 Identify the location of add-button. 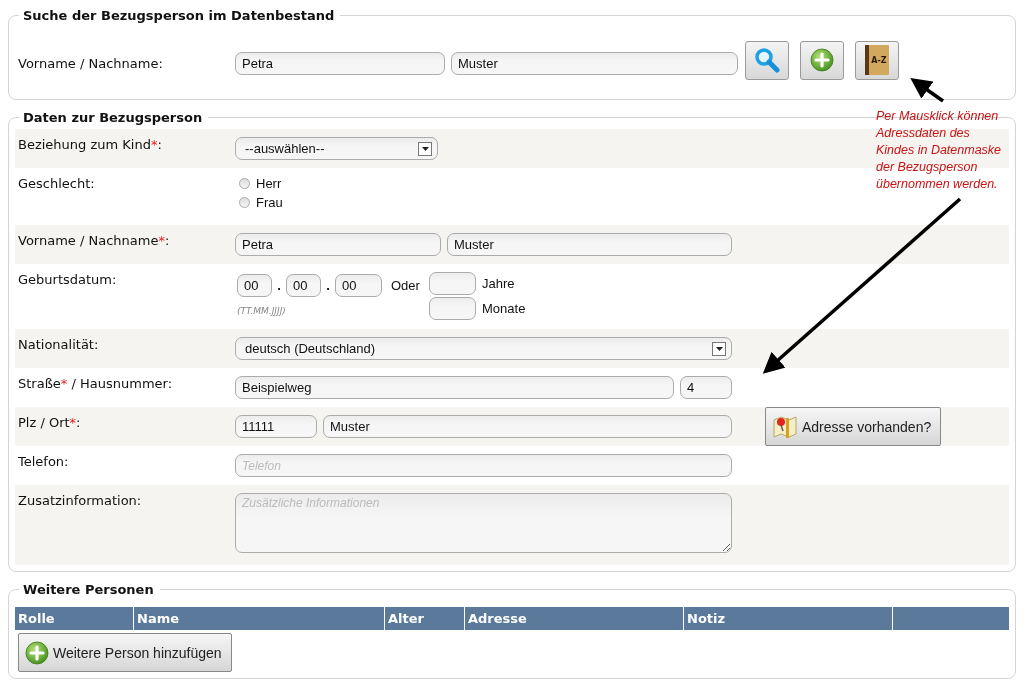
(822, 60).